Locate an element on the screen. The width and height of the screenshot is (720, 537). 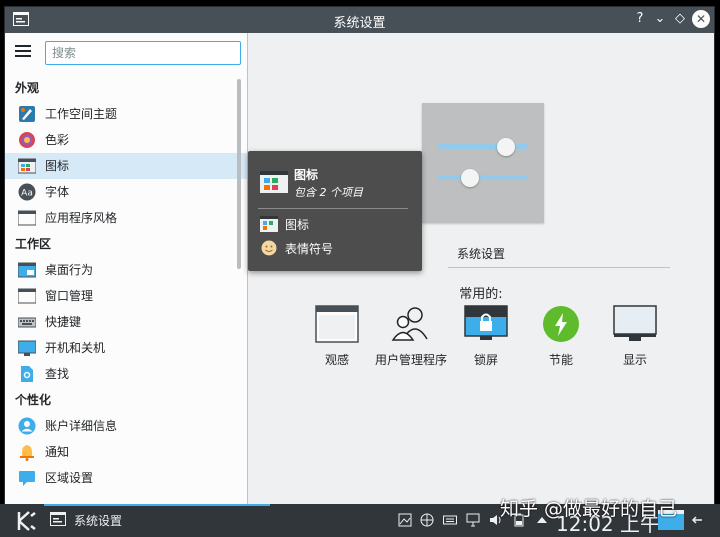
sidebar-item-app-style: 应用程序风格 is located at coordinates (126, 218).